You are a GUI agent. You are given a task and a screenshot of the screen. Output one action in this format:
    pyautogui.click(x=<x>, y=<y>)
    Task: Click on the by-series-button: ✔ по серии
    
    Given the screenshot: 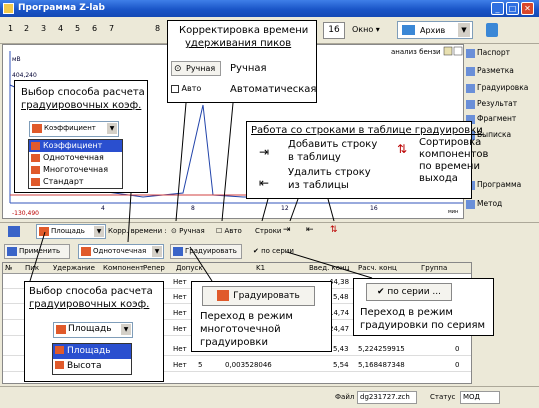 What is the action you would take?
    pyautogui.click(x=273, y=251)
    